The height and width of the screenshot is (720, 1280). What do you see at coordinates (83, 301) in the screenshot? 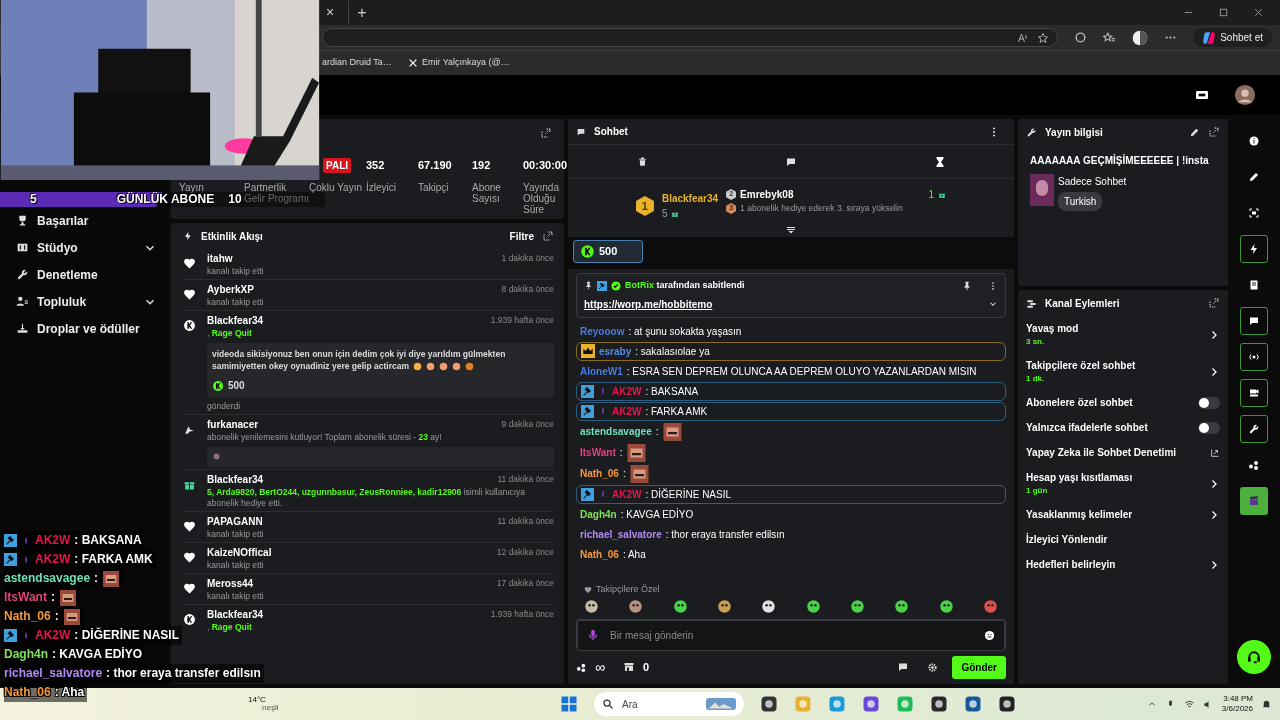
I see `sidebar-item: Topluluk` at bounding box center [83, 301].